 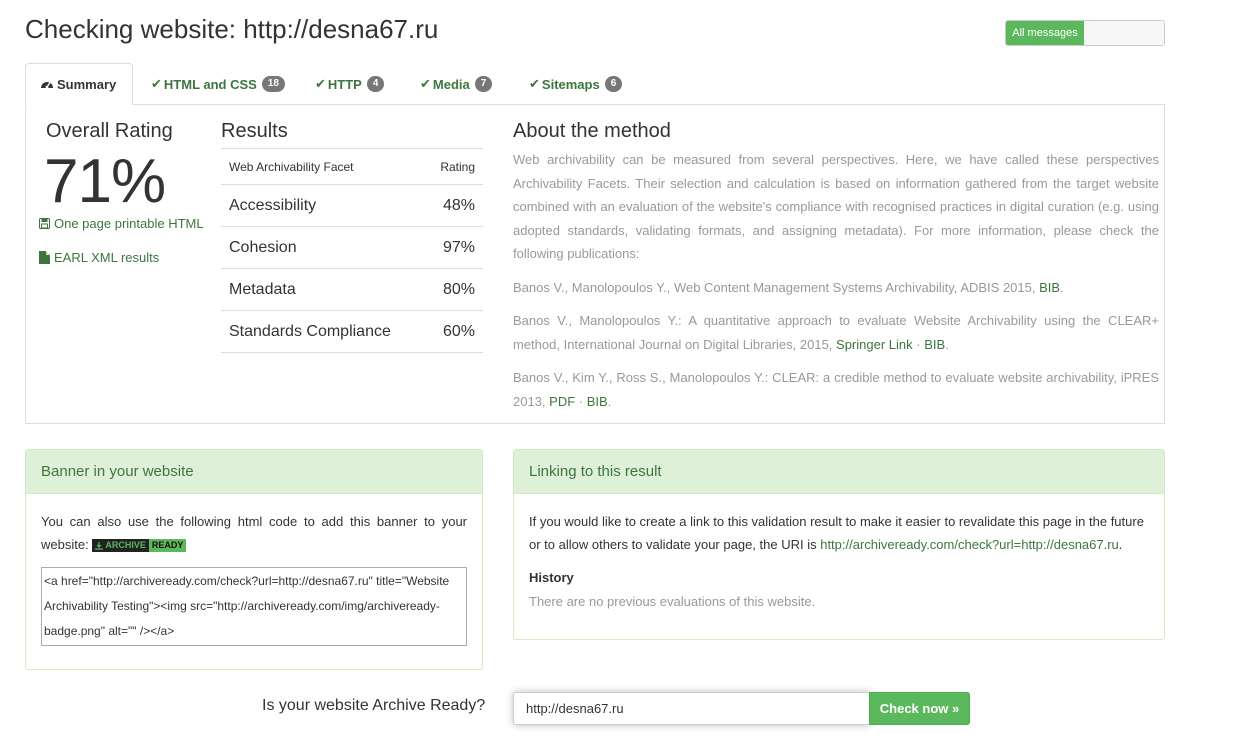 What do you see at coordinates (453, 205) in the screenshot?
I see `facet-rating: 48%` at bounding box center [453, 205].